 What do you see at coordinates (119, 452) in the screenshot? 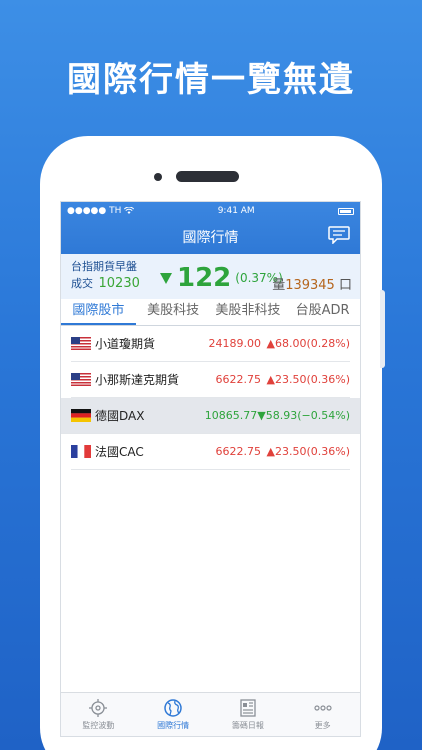
I see `row-name: 法國CAC` at bounding box center [119, 452].